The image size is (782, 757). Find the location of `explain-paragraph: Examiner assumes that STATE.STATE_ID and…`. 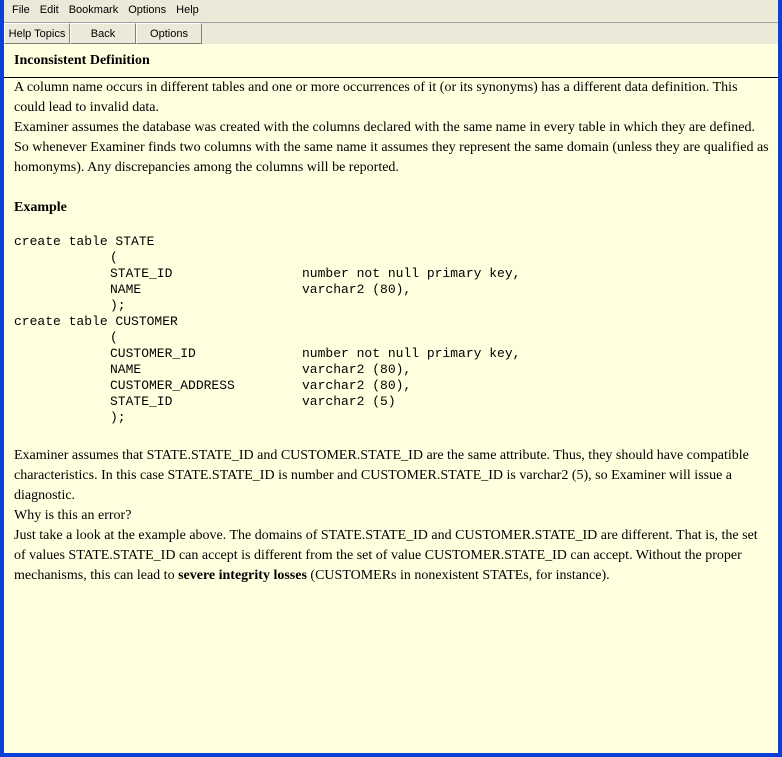

explain-paragraph: Examiner assumes that STATE.STATE_ID and… is located at coordinates (381, 475).